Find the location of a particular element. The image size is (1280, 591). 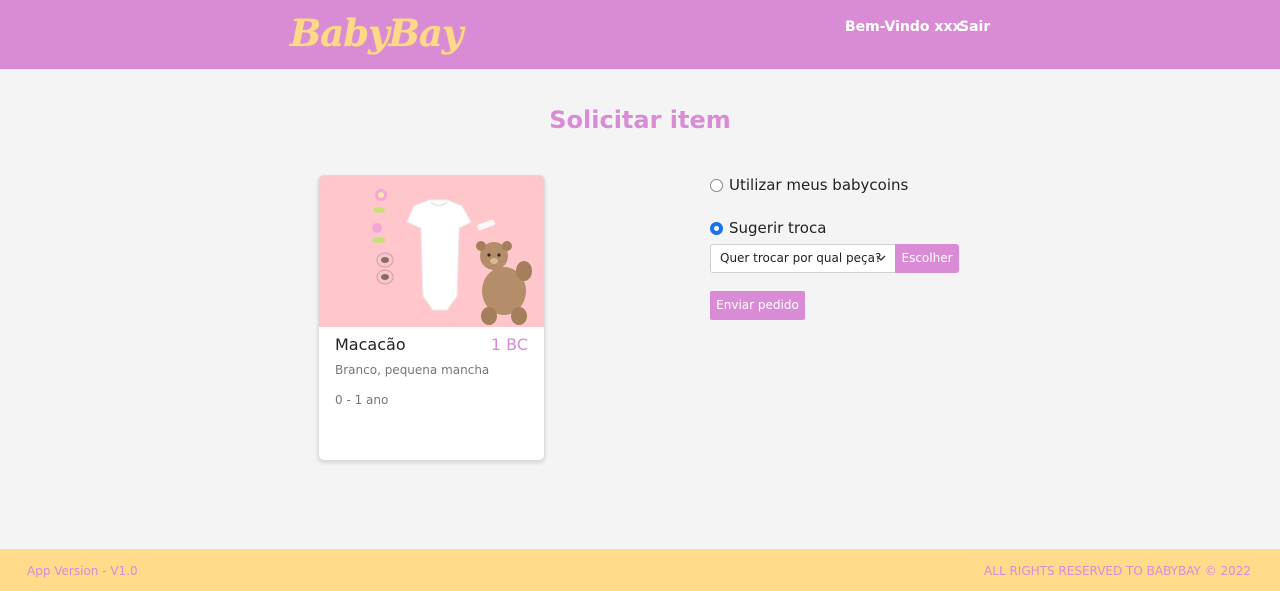

choose-button: Escolher is located at coordinates (927, 258).